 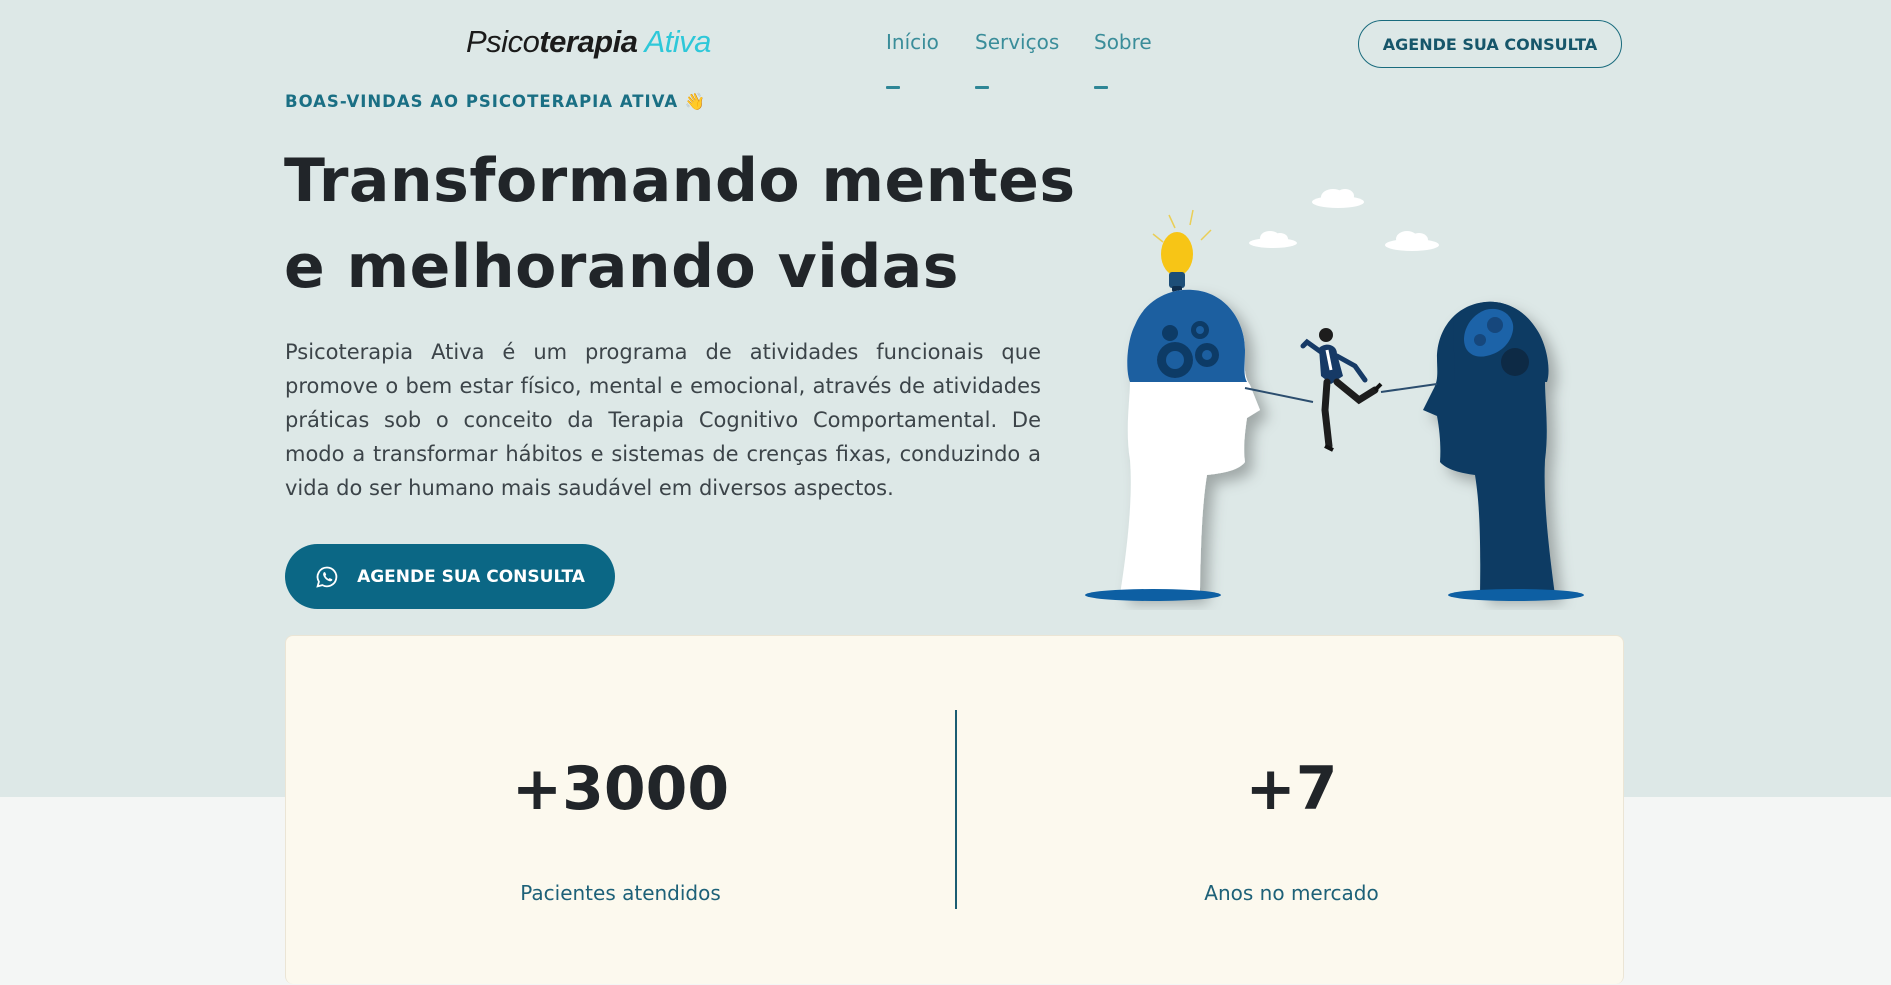 What do you see at coordinates (471, 576) in the screenshot?
I see `hero-schedule-label: AGENDE SUA CONSULTA` at bounding box center [471, 576].